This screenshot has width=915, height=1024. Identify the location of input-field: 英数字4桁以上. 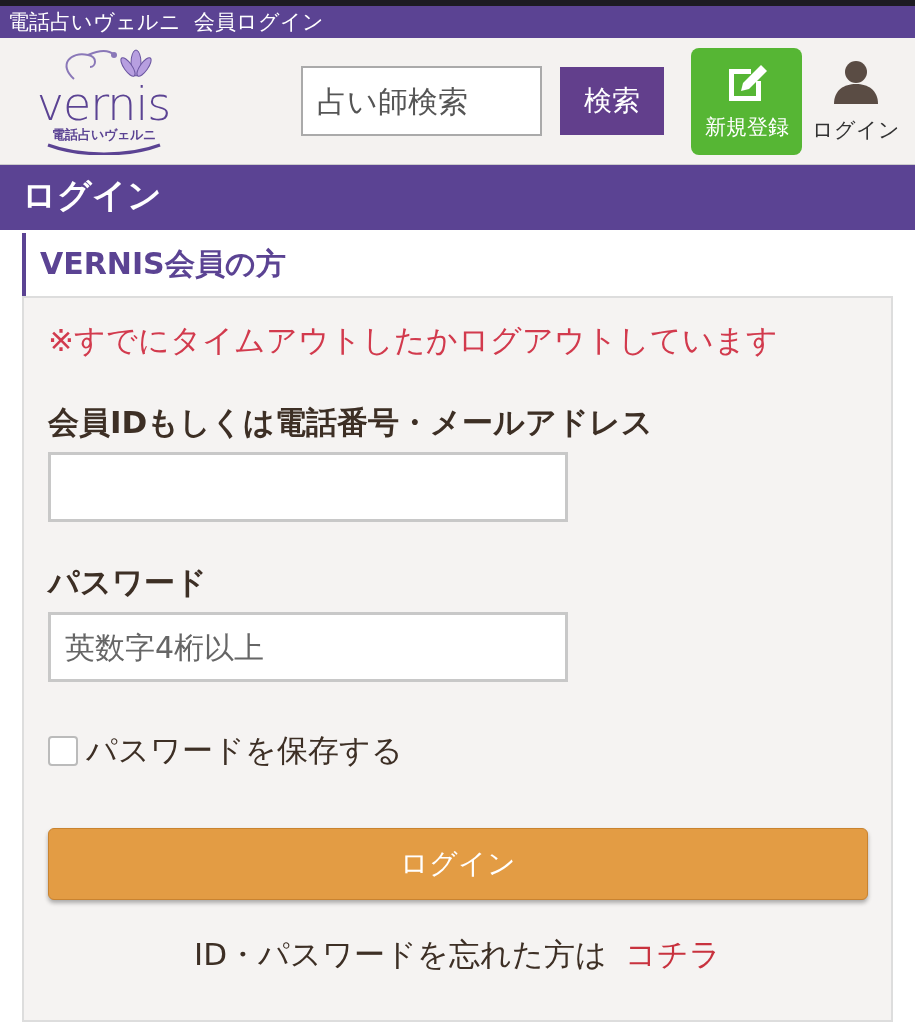
(308, 647).